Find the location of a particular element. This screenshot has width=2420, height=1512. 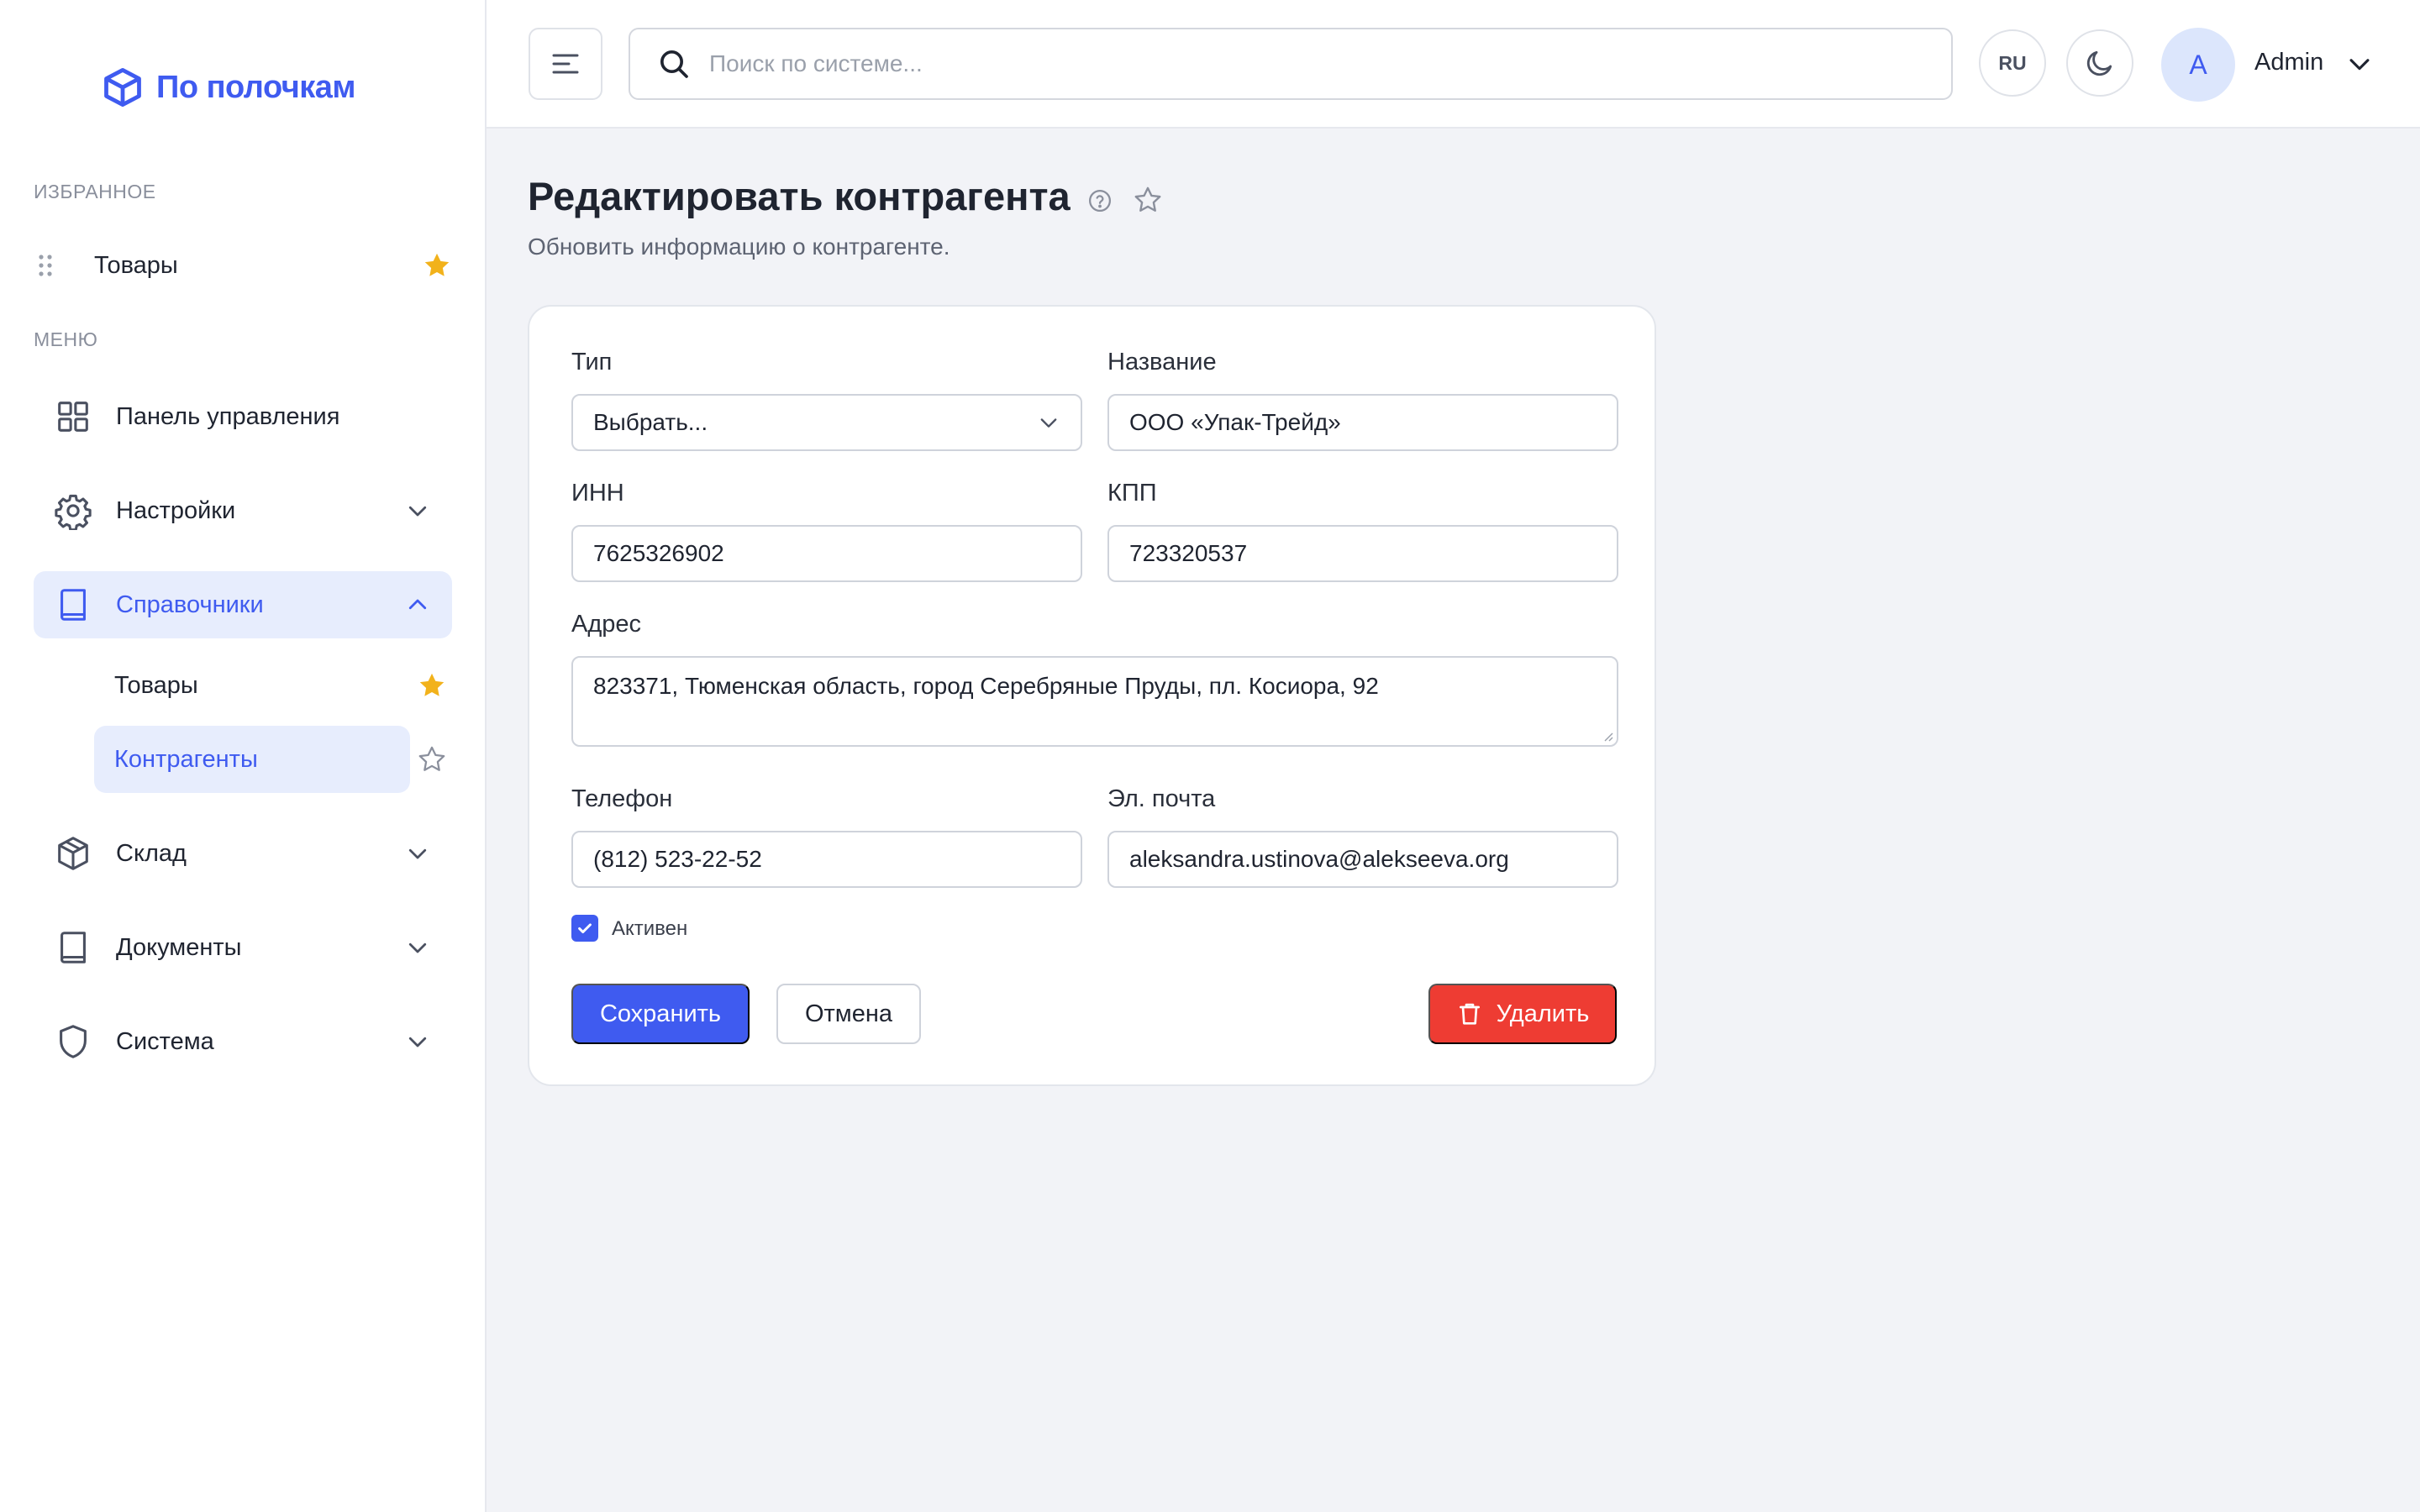

checkmark-icon is located at coordinates (585, 928).